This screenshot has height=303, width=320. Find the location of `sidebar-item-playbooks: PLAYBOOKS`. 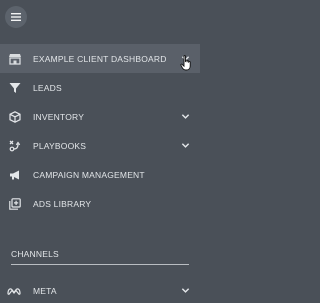

sidebar-item-playbooks: PLAYBOOKS is located at coordinates (100, 145).